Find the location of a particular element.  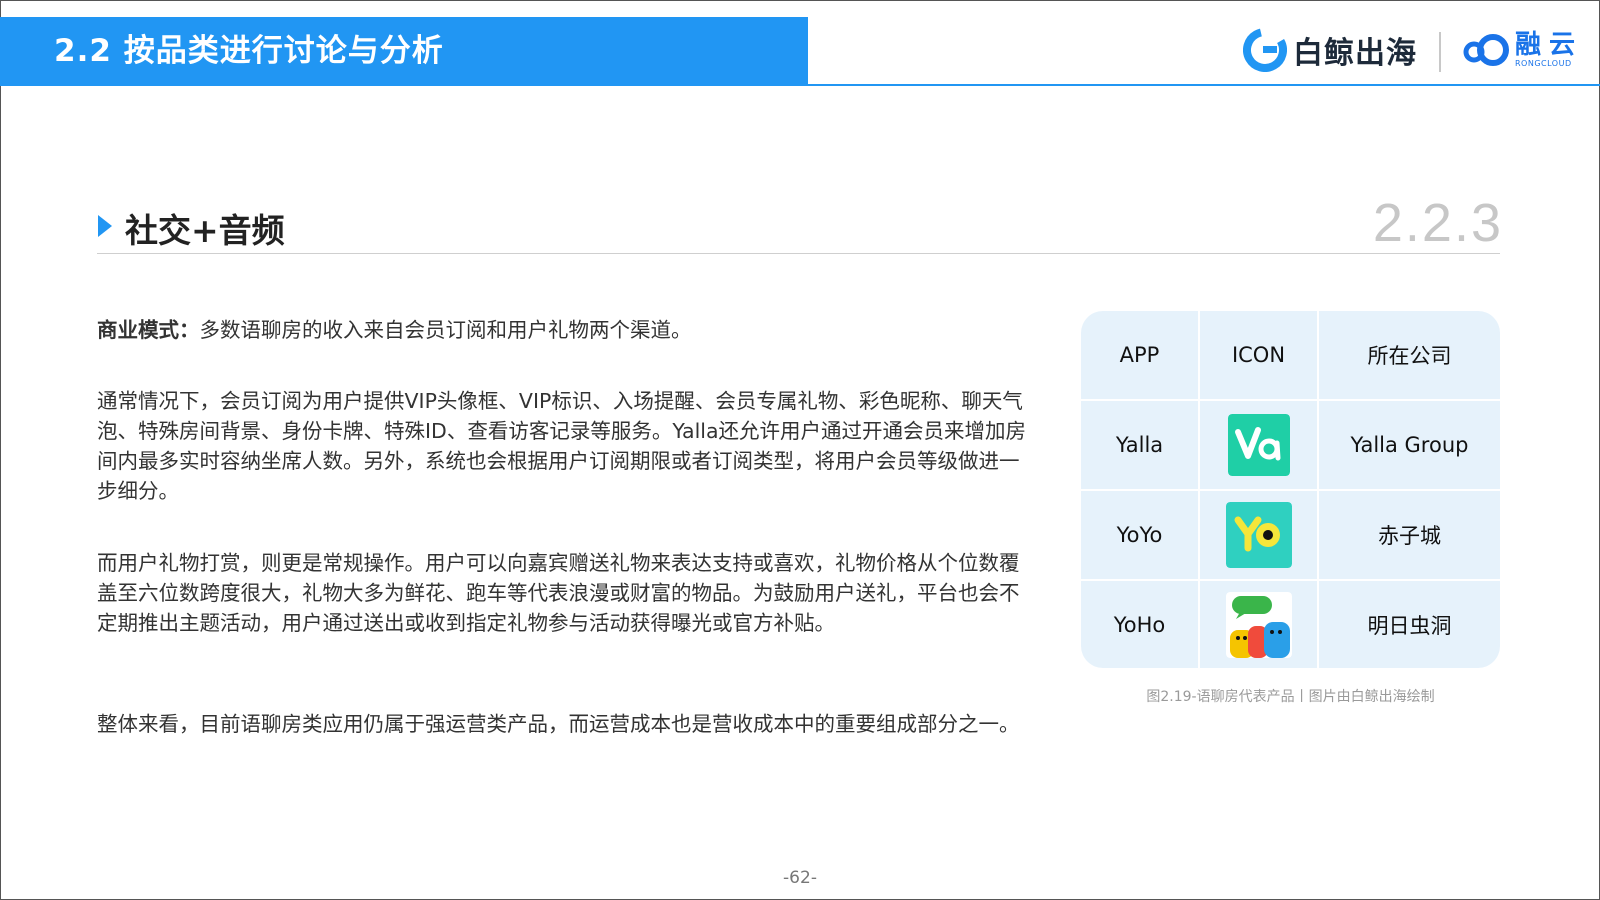

header-underline is located at coordinates (800, 85).